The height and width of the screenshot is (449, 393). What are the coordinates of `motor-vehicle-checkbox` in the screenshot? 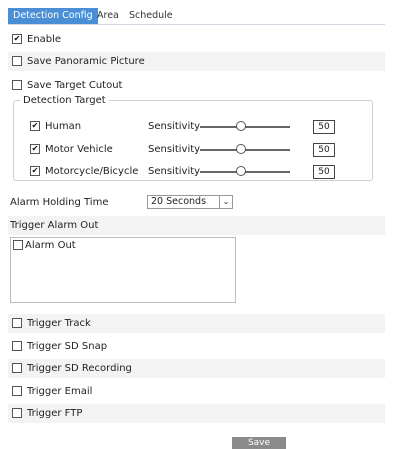 It's located at (35, 149).